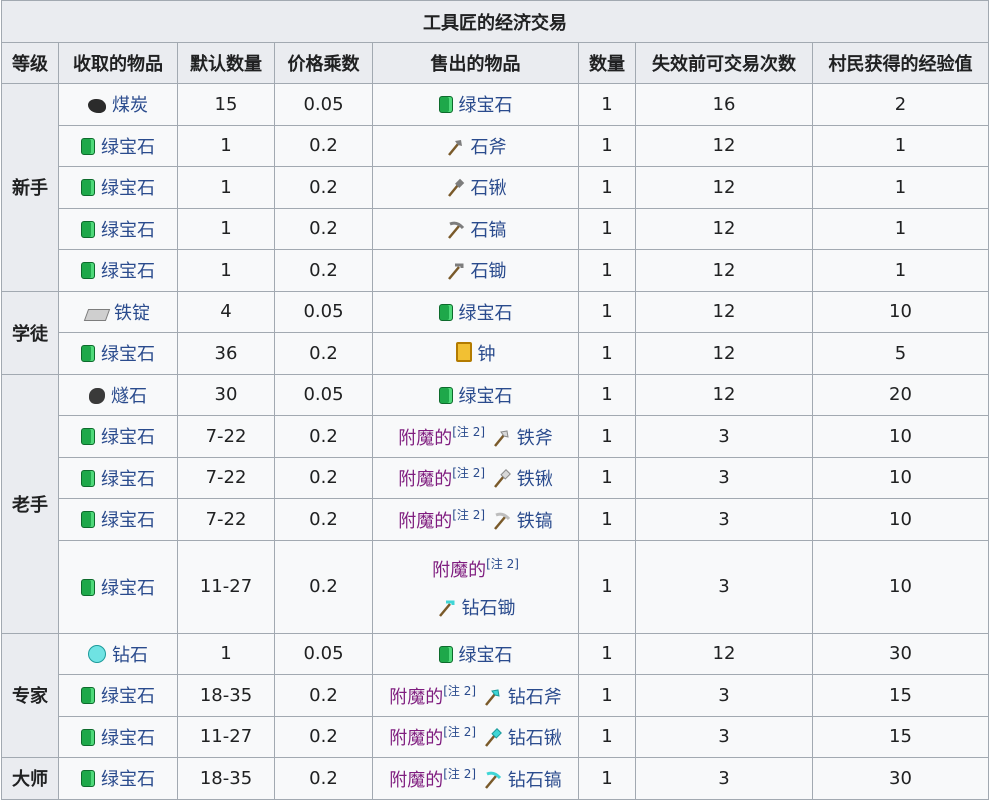 This screenshot has height=800, width=990. What do you see at coordinates (129, 396) in the screenshot?
I see `buy-item-link: 燧石` at bounding box center [129, 396].